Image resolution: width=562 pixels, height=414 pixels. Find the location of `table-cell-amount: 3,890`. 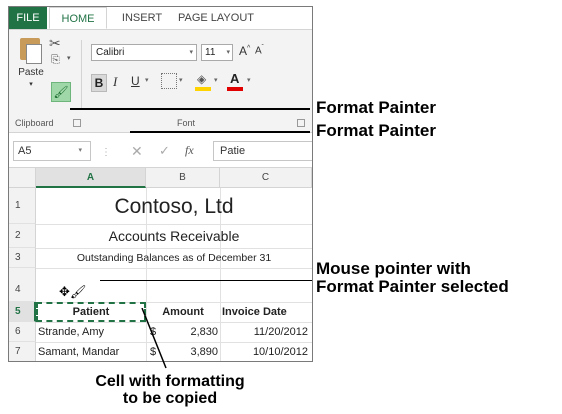

table-cell-amount: 3,890 is located at coordinates (191, 351).